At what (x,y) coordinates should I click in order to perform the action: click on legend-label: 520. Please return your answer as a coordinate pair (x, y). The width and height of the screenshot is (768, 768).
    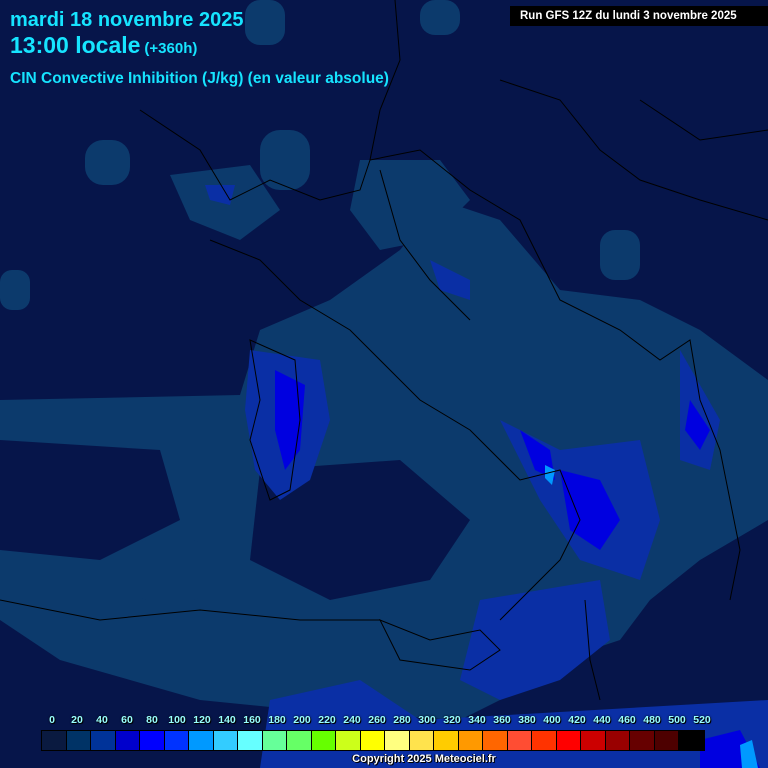
    Looking at the image, I should click on (702, 720).